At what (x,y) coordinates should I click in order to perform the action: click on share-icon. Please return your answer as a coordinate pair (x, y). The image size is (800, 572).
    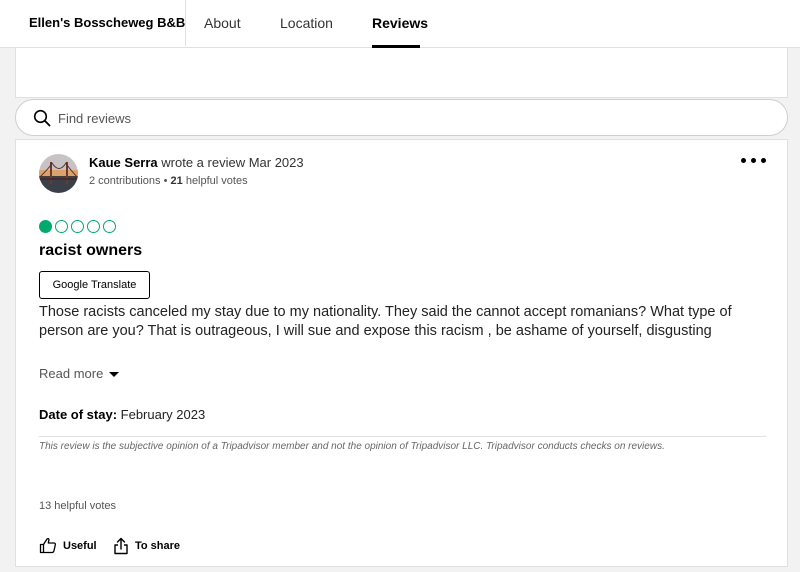
    Looking at the image, I should click on (121, 546).